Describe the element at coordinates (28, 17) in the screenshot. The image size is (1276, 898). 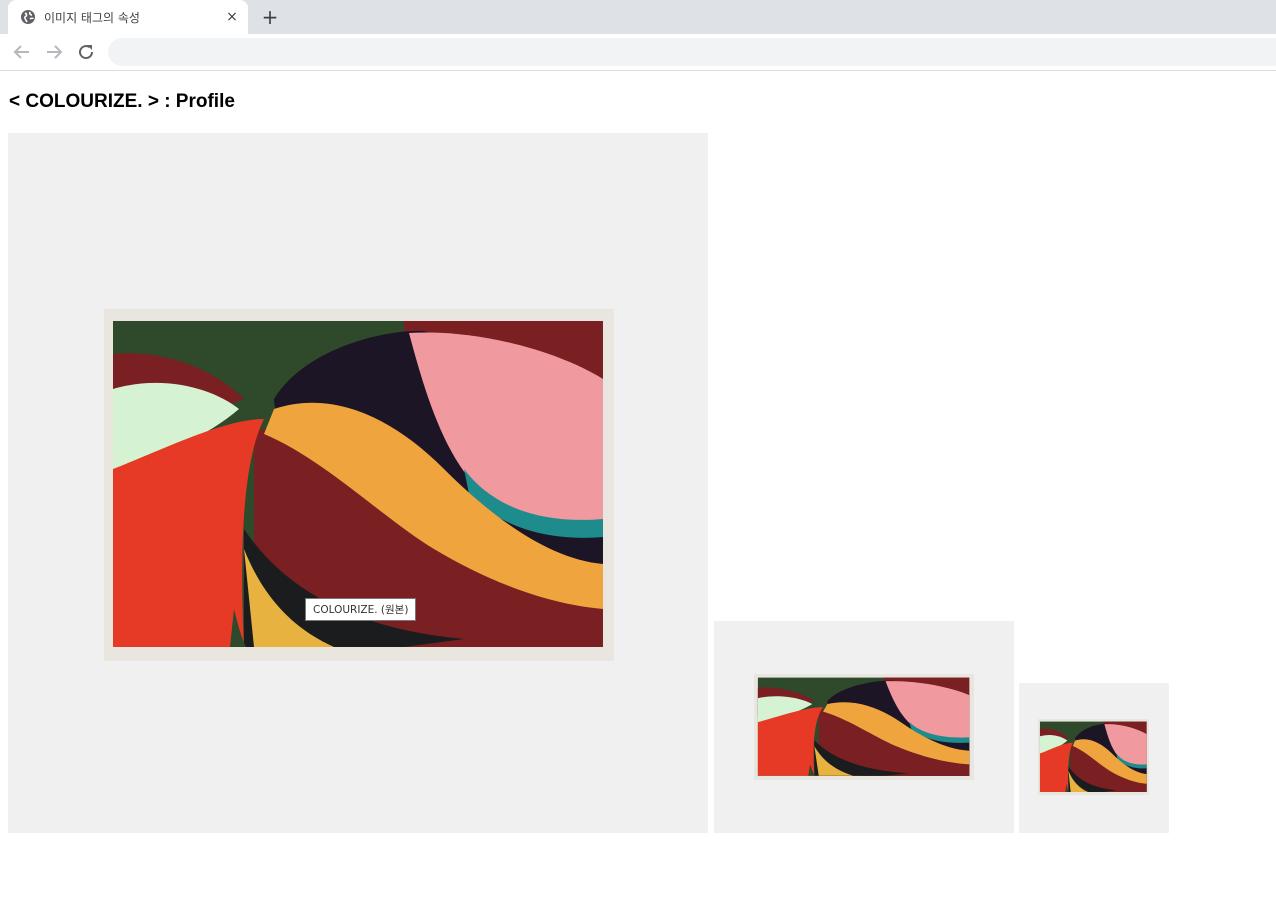
I see `globe-icon` at that location.